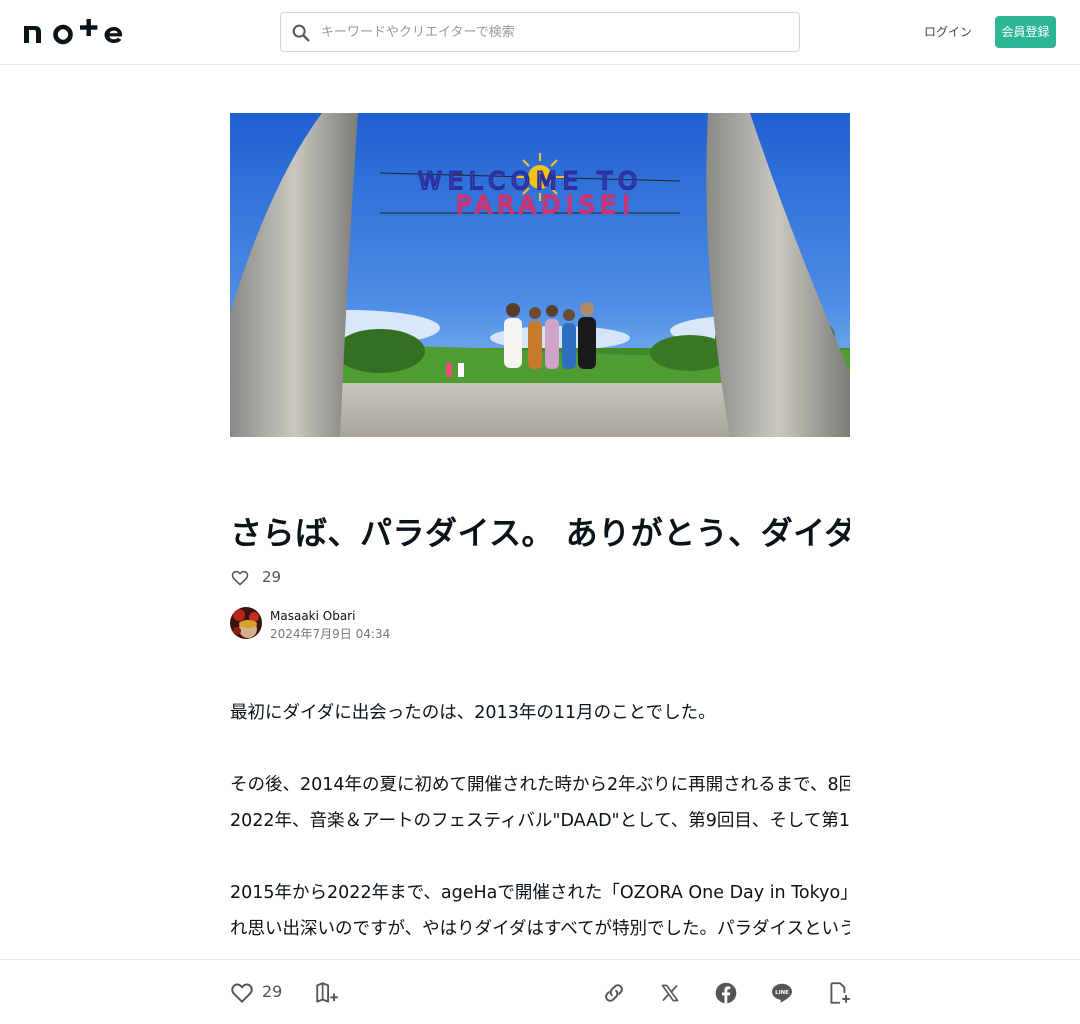  Describe the element at coordinates (540, 991) in the screenshot. I see `bottom-action-bar: 29 LINE` at that location.